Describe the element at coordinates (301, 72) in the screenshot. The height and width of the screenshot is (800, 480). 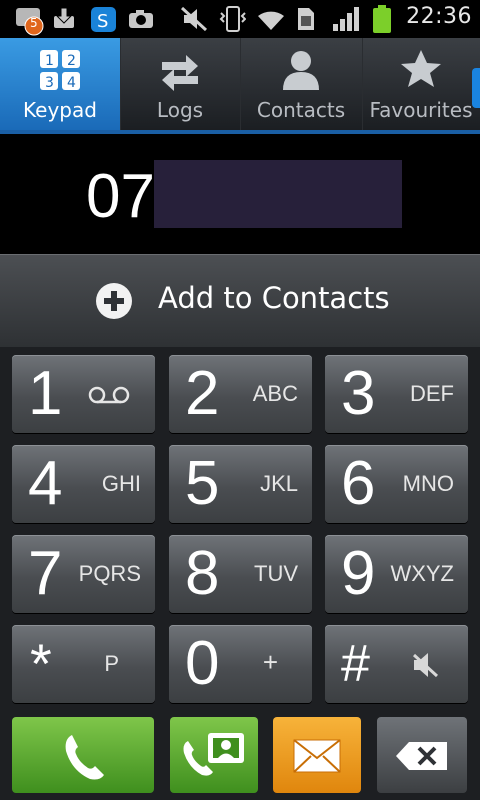
I see `contacts-icon` at that location.